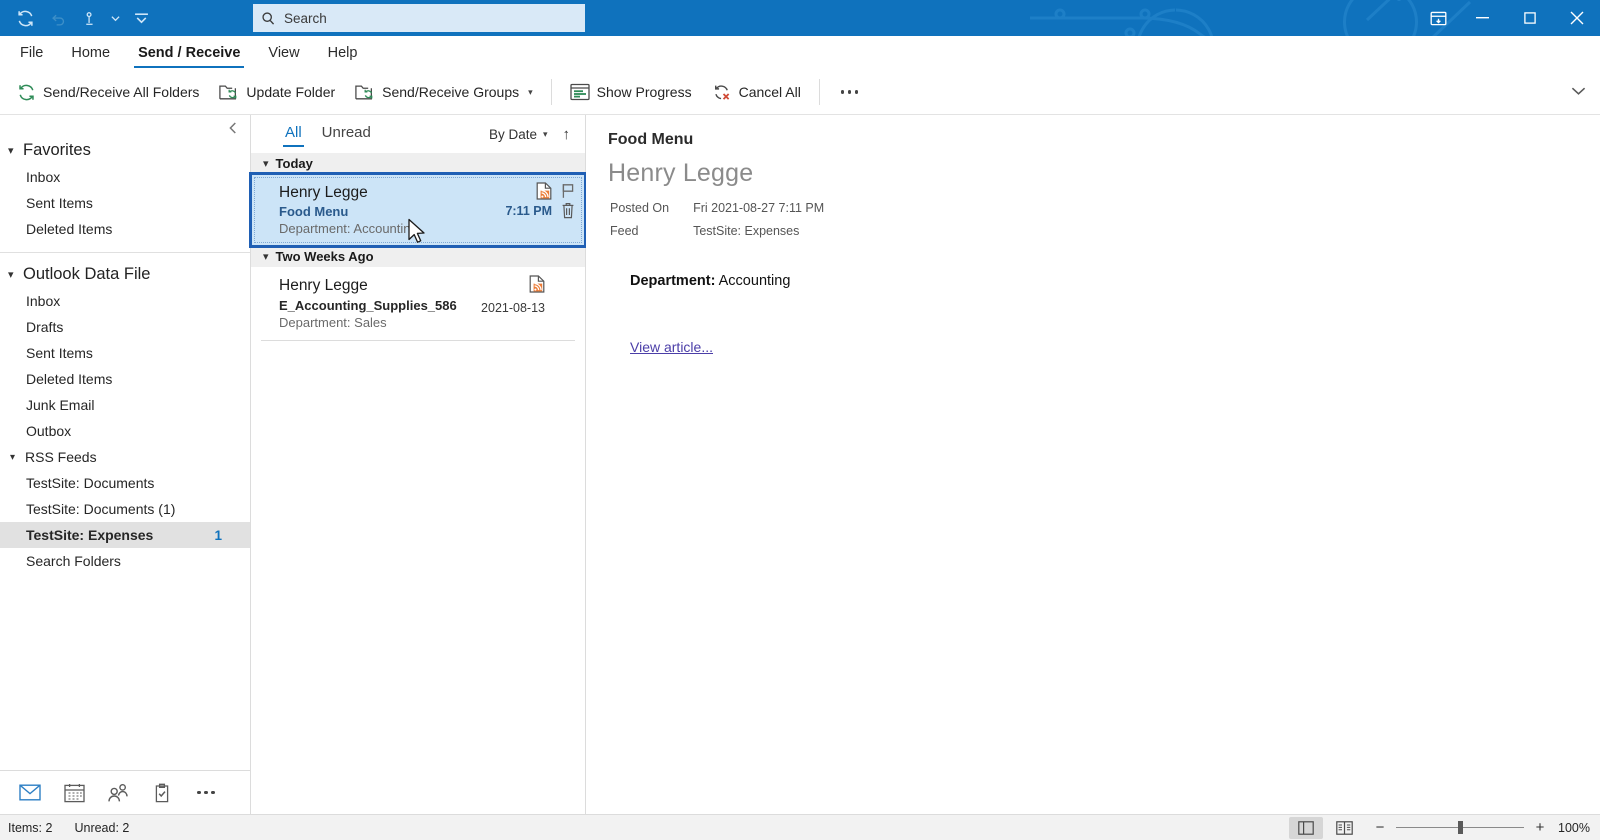 This screenshot has width=1600, height=840. Describe the element at coordinates (293, 134) in the screenshot. I see `filter-all: All` at that location.